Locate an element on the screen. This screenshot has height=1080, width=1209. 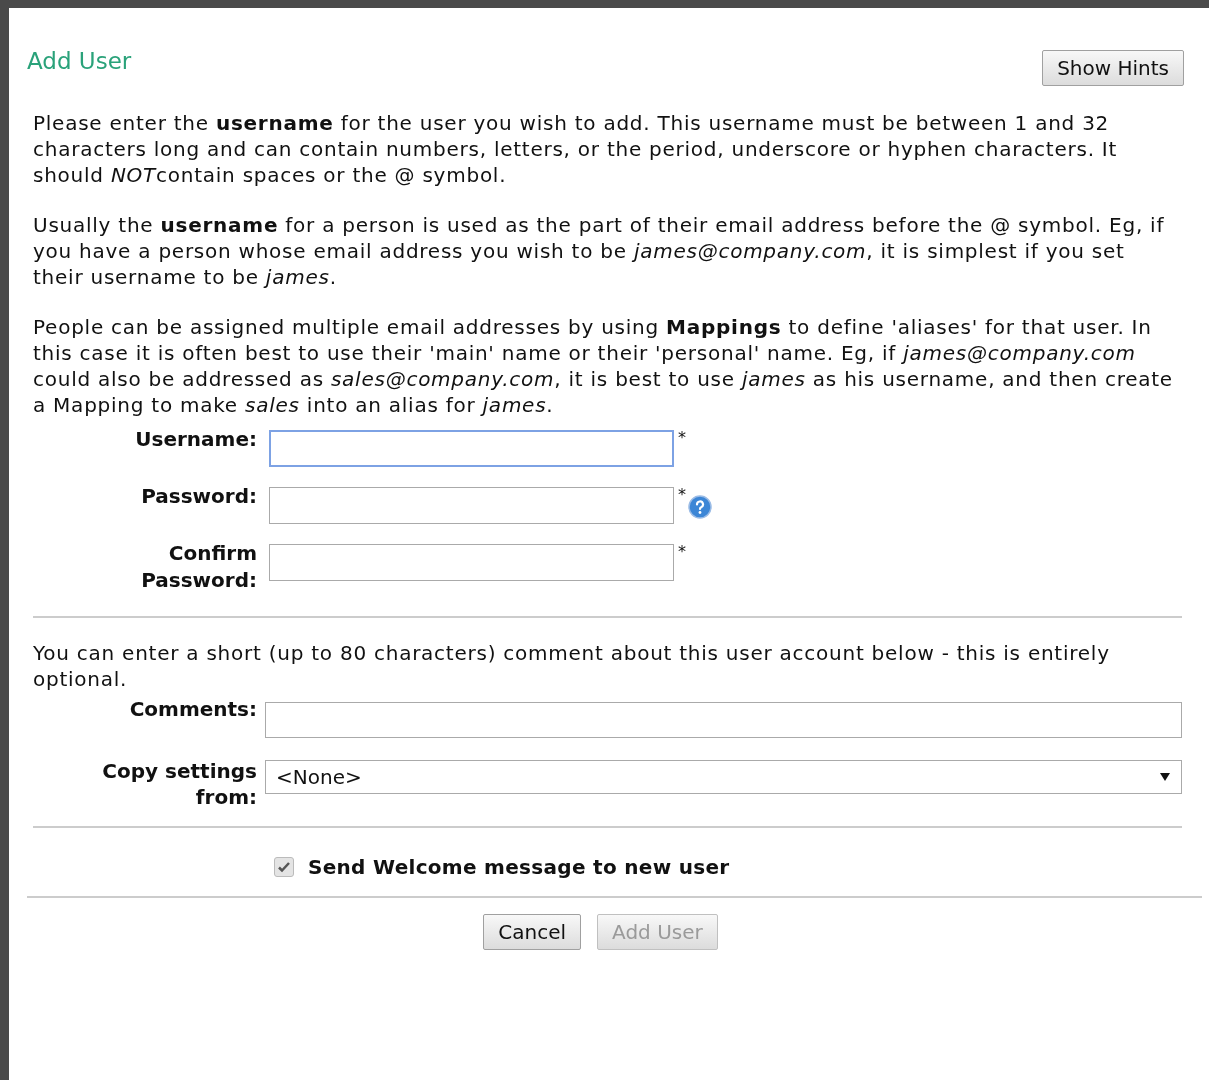
comment-intro-text: You can enter a short (up to 80 characters) comment about this user account below - this is entirely optional. is located at coordinates (572, 666).